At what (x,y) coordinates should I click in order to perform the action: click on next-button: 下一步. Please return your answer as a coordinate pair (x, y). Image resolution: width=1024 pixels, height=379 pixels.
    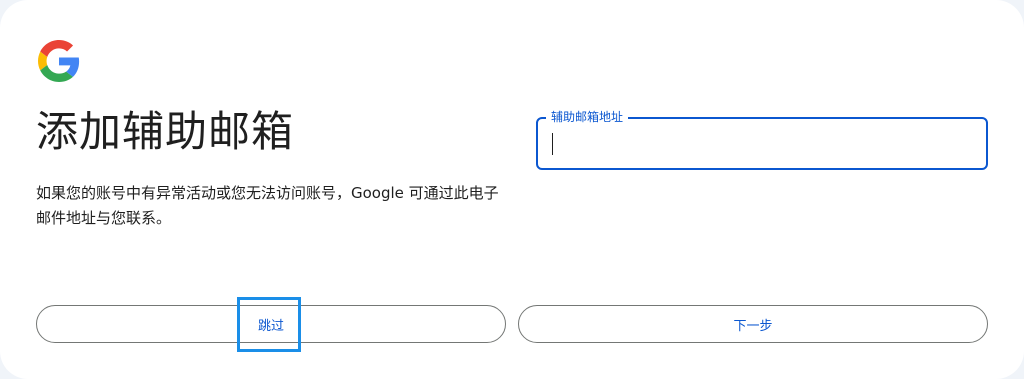
    Looking at the image, I should click on (753, 324).